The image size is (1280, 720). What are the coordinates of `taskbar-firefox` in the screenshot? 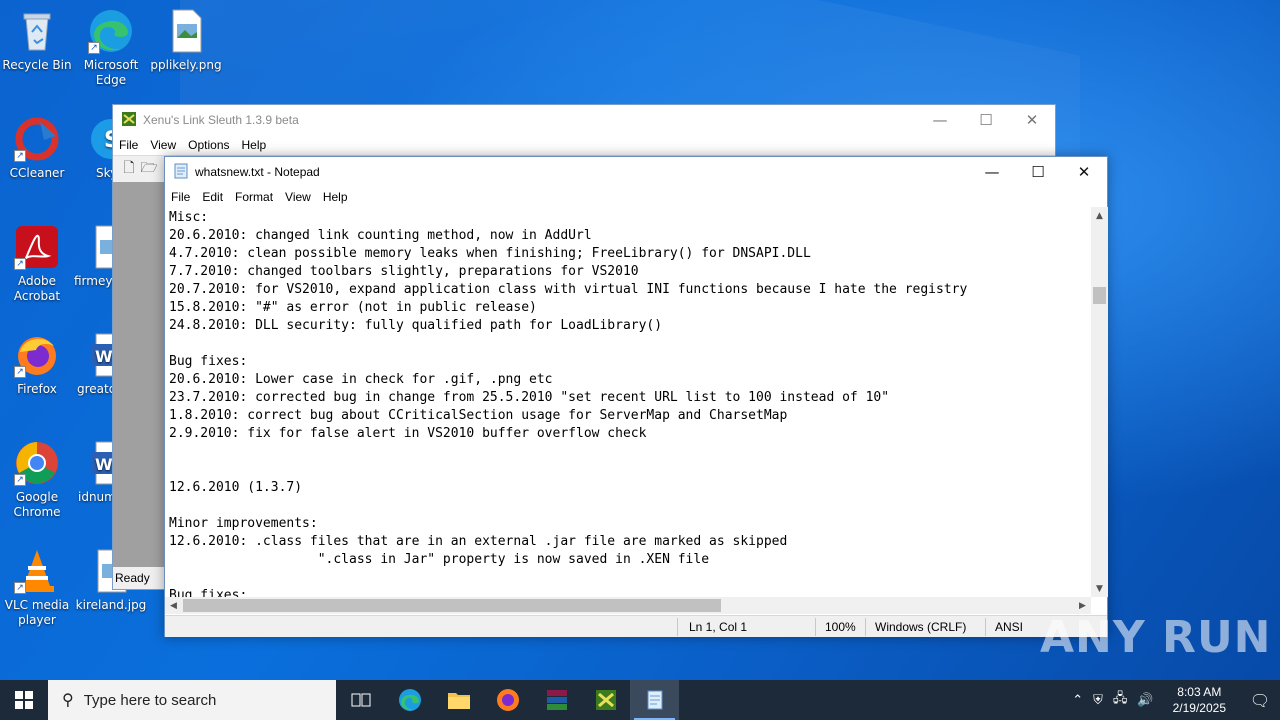 It's located at (507, 700).